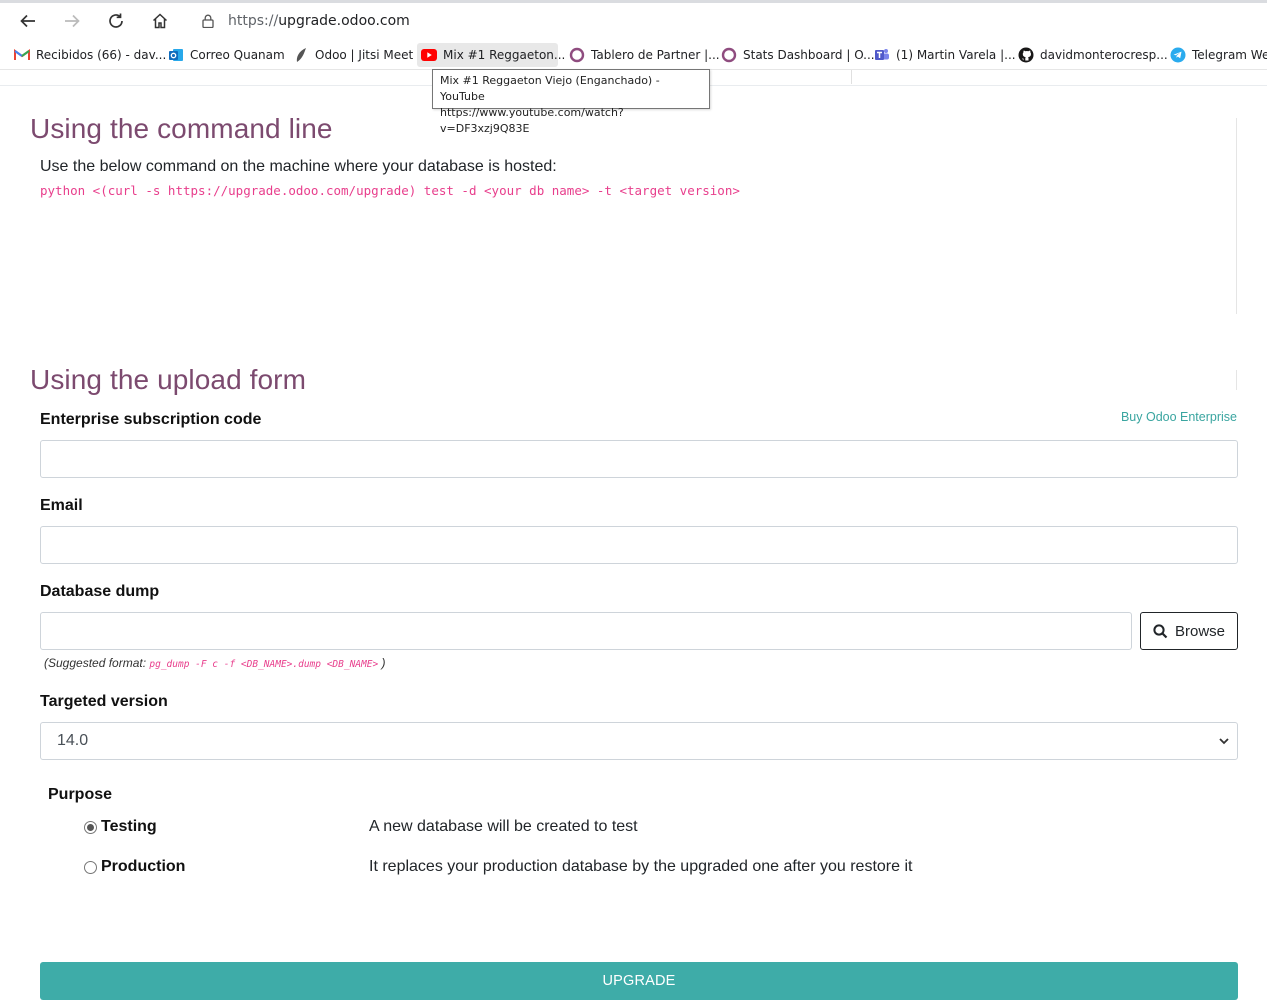  Describe the element at coordinates (354, 55) in the screenshot. I see `bookmark-jitsi: Odoo | Jitsi Meet` at that location.